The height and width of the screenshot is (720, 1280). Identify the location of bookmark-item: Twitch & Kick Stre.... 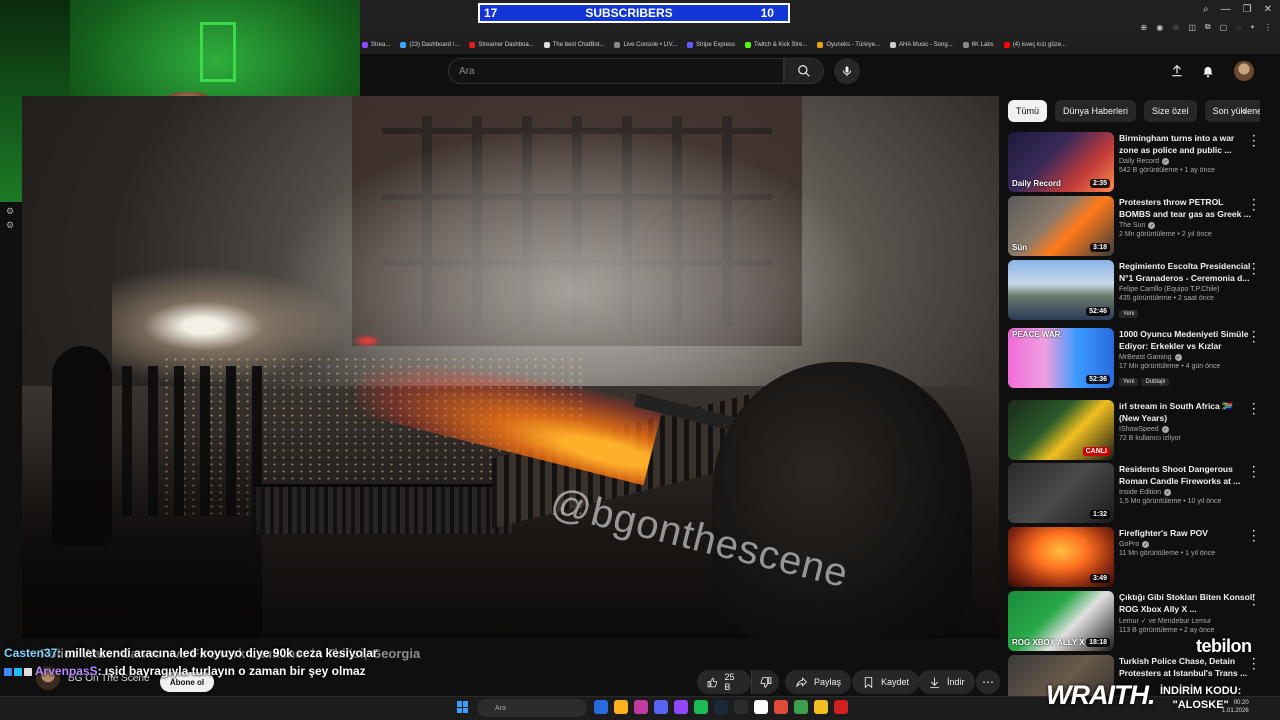
(776, 45).